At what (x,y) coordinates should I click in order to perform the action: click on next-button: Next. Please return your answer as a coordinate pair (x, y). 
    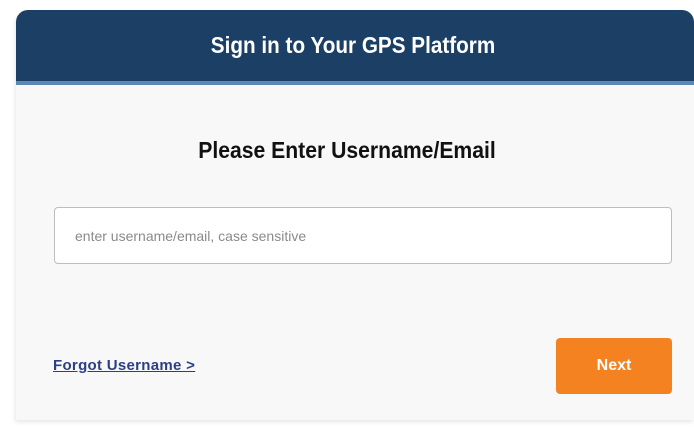
    Looking at the image, I should click on (614, 366).